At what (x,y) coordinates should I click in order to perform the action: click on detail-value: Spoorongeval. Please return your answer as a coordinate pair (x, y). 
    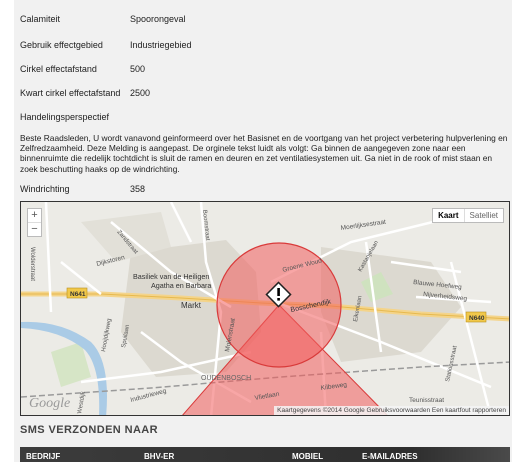
    Looking at the image, I should click on (158, 19).